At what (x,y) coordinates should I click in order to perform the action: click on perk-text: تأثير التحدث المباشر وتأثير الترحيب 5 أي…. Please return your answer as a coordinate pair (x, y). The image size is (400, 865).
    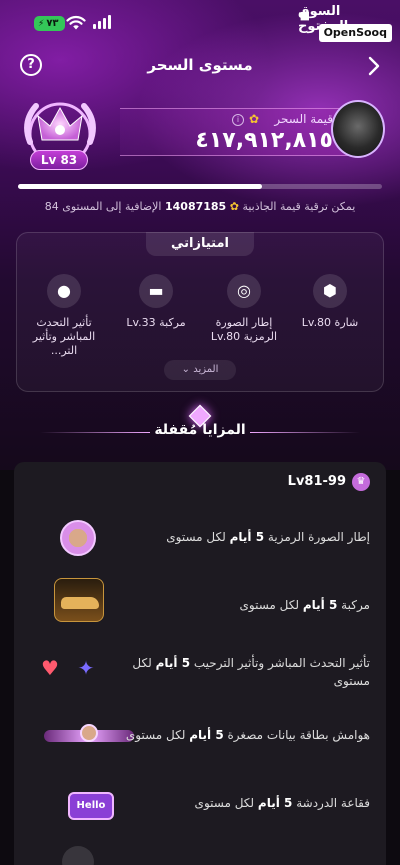
    Looking at the image, I should click on (245, 672).